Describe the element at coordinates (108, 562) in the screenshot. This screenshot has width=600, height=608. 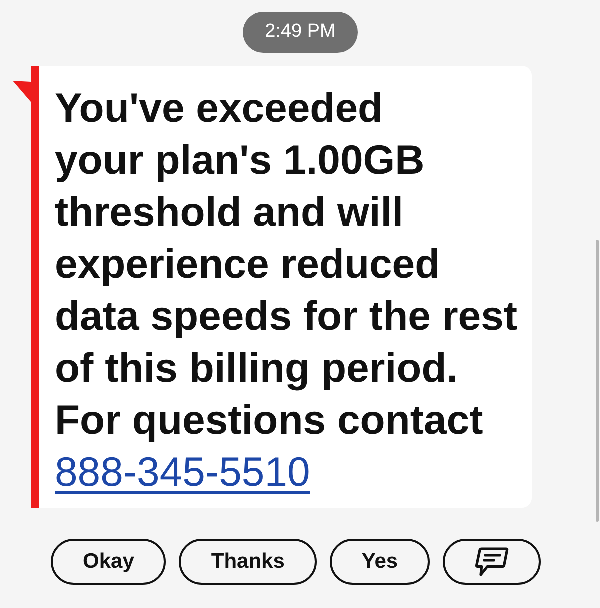
I see `quick-reply-button: Okay` at that location.